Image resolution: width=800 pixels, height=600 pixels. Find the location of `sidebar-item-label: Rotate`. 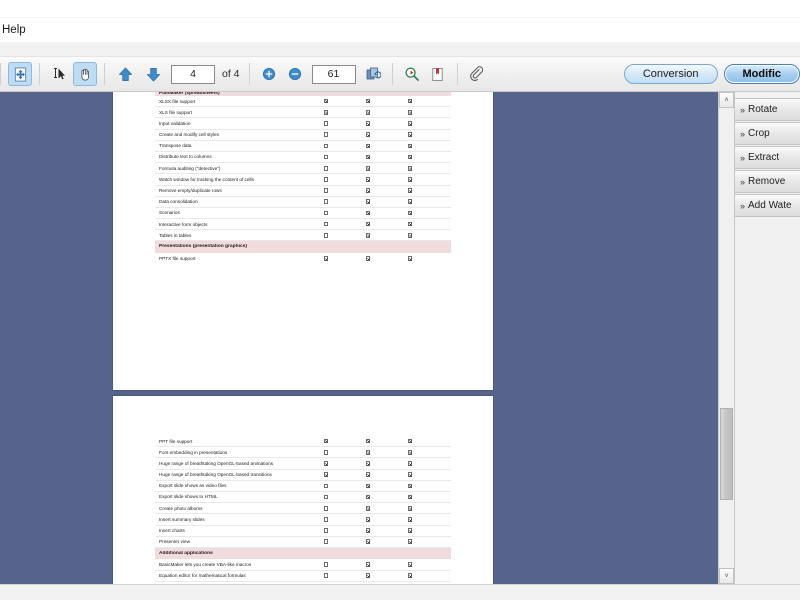

sidebar-item-label: Rotate is located at coordinates (763, 109).